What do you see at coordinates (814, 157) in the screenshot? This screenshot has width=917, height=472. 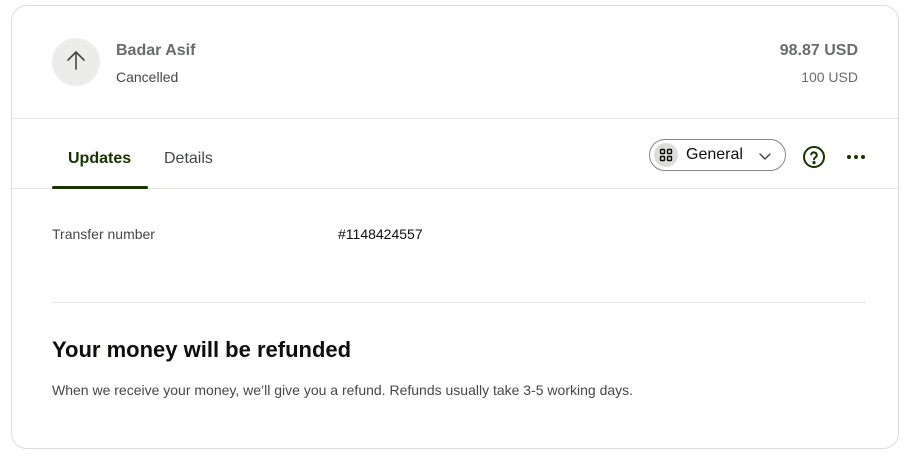 I see `help-circle-icon` at bounding box center [814, 157].